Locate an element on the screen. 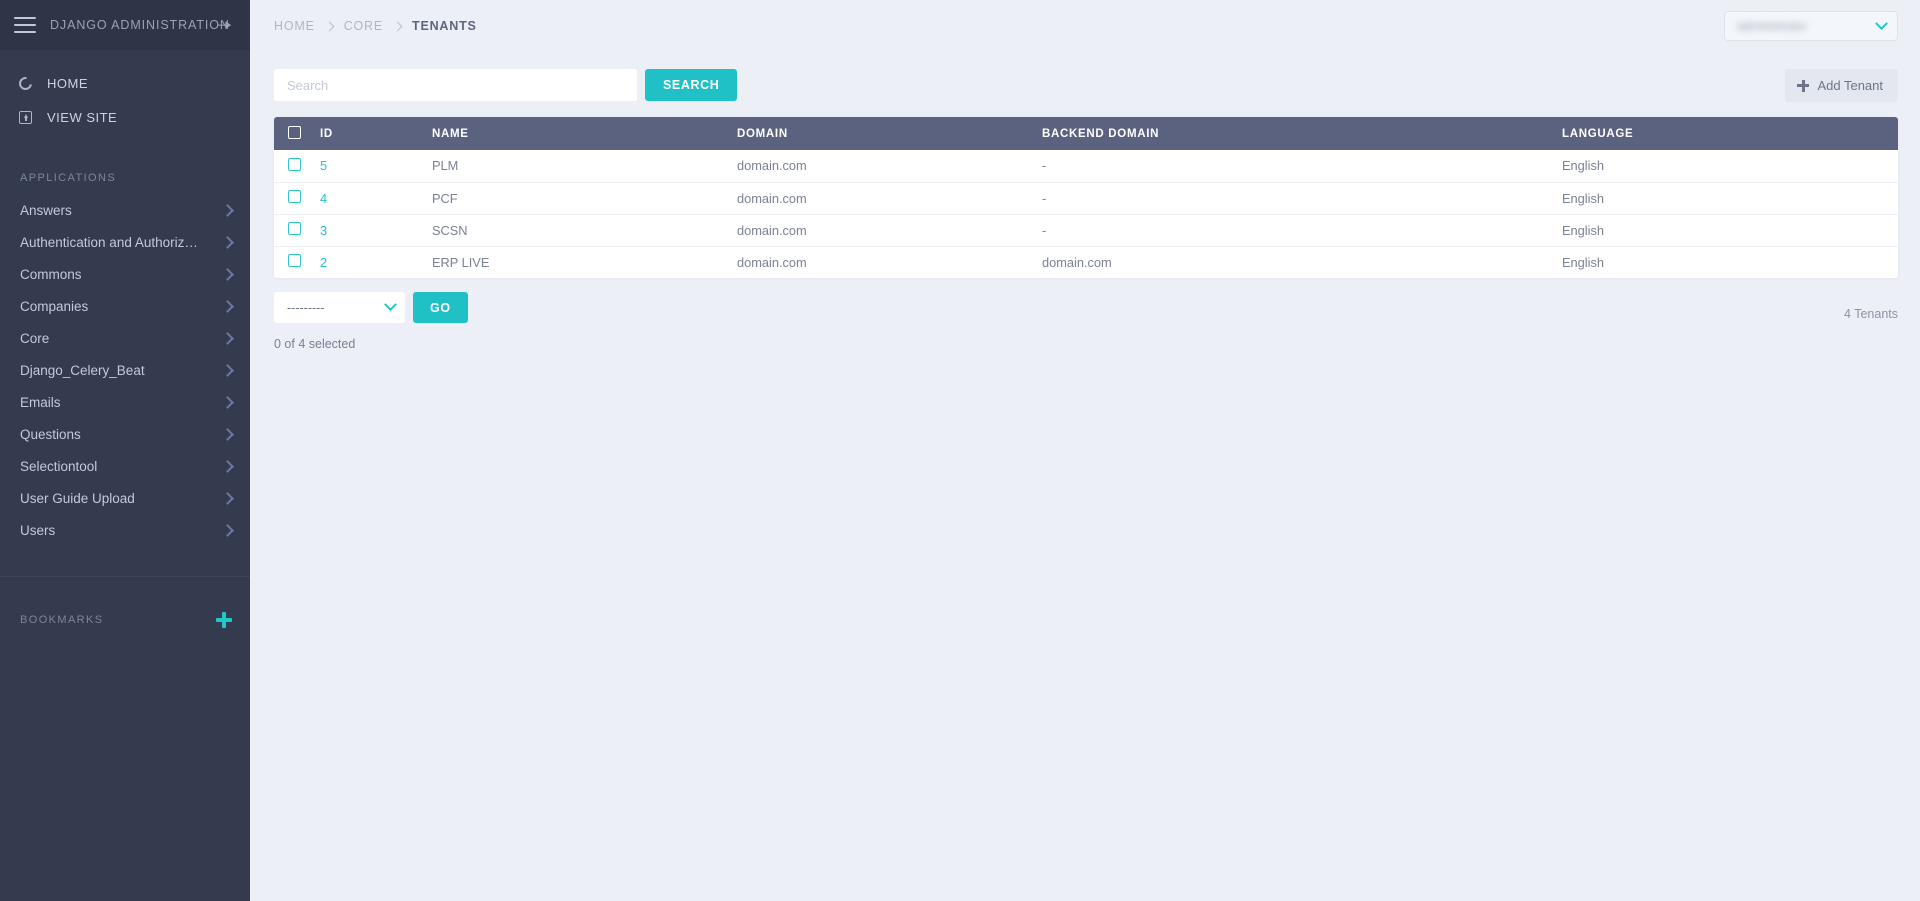 The width and height of the screenshot is (1920, 901). sidebar-item-questions: Questions is located at coordinates (125, 434).